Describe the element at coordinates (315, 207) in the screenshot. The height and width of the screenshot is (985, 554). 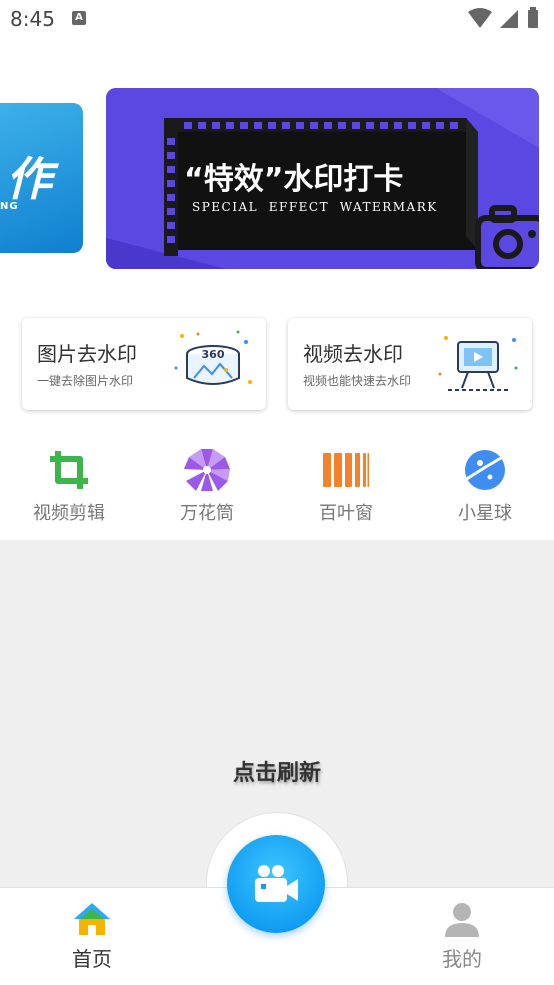
I see `banner-subtitle: SPECIAL EFFECT WATERMARK` at that location.